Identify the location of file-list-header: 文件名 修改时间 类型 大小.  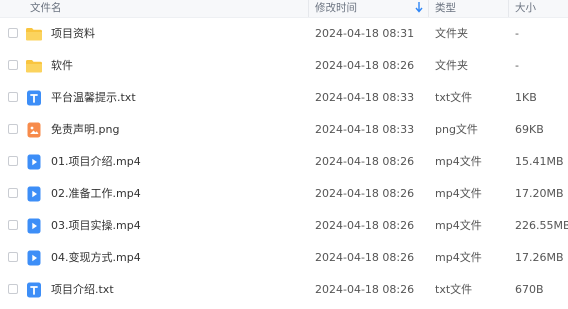
(284, 9).